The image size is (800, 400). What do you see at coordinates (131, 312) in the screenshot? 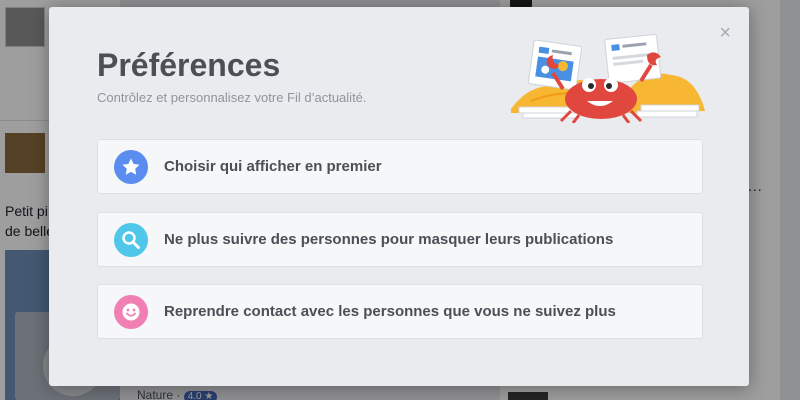
I see `smiley-icon` at bounding box center [131, 312].